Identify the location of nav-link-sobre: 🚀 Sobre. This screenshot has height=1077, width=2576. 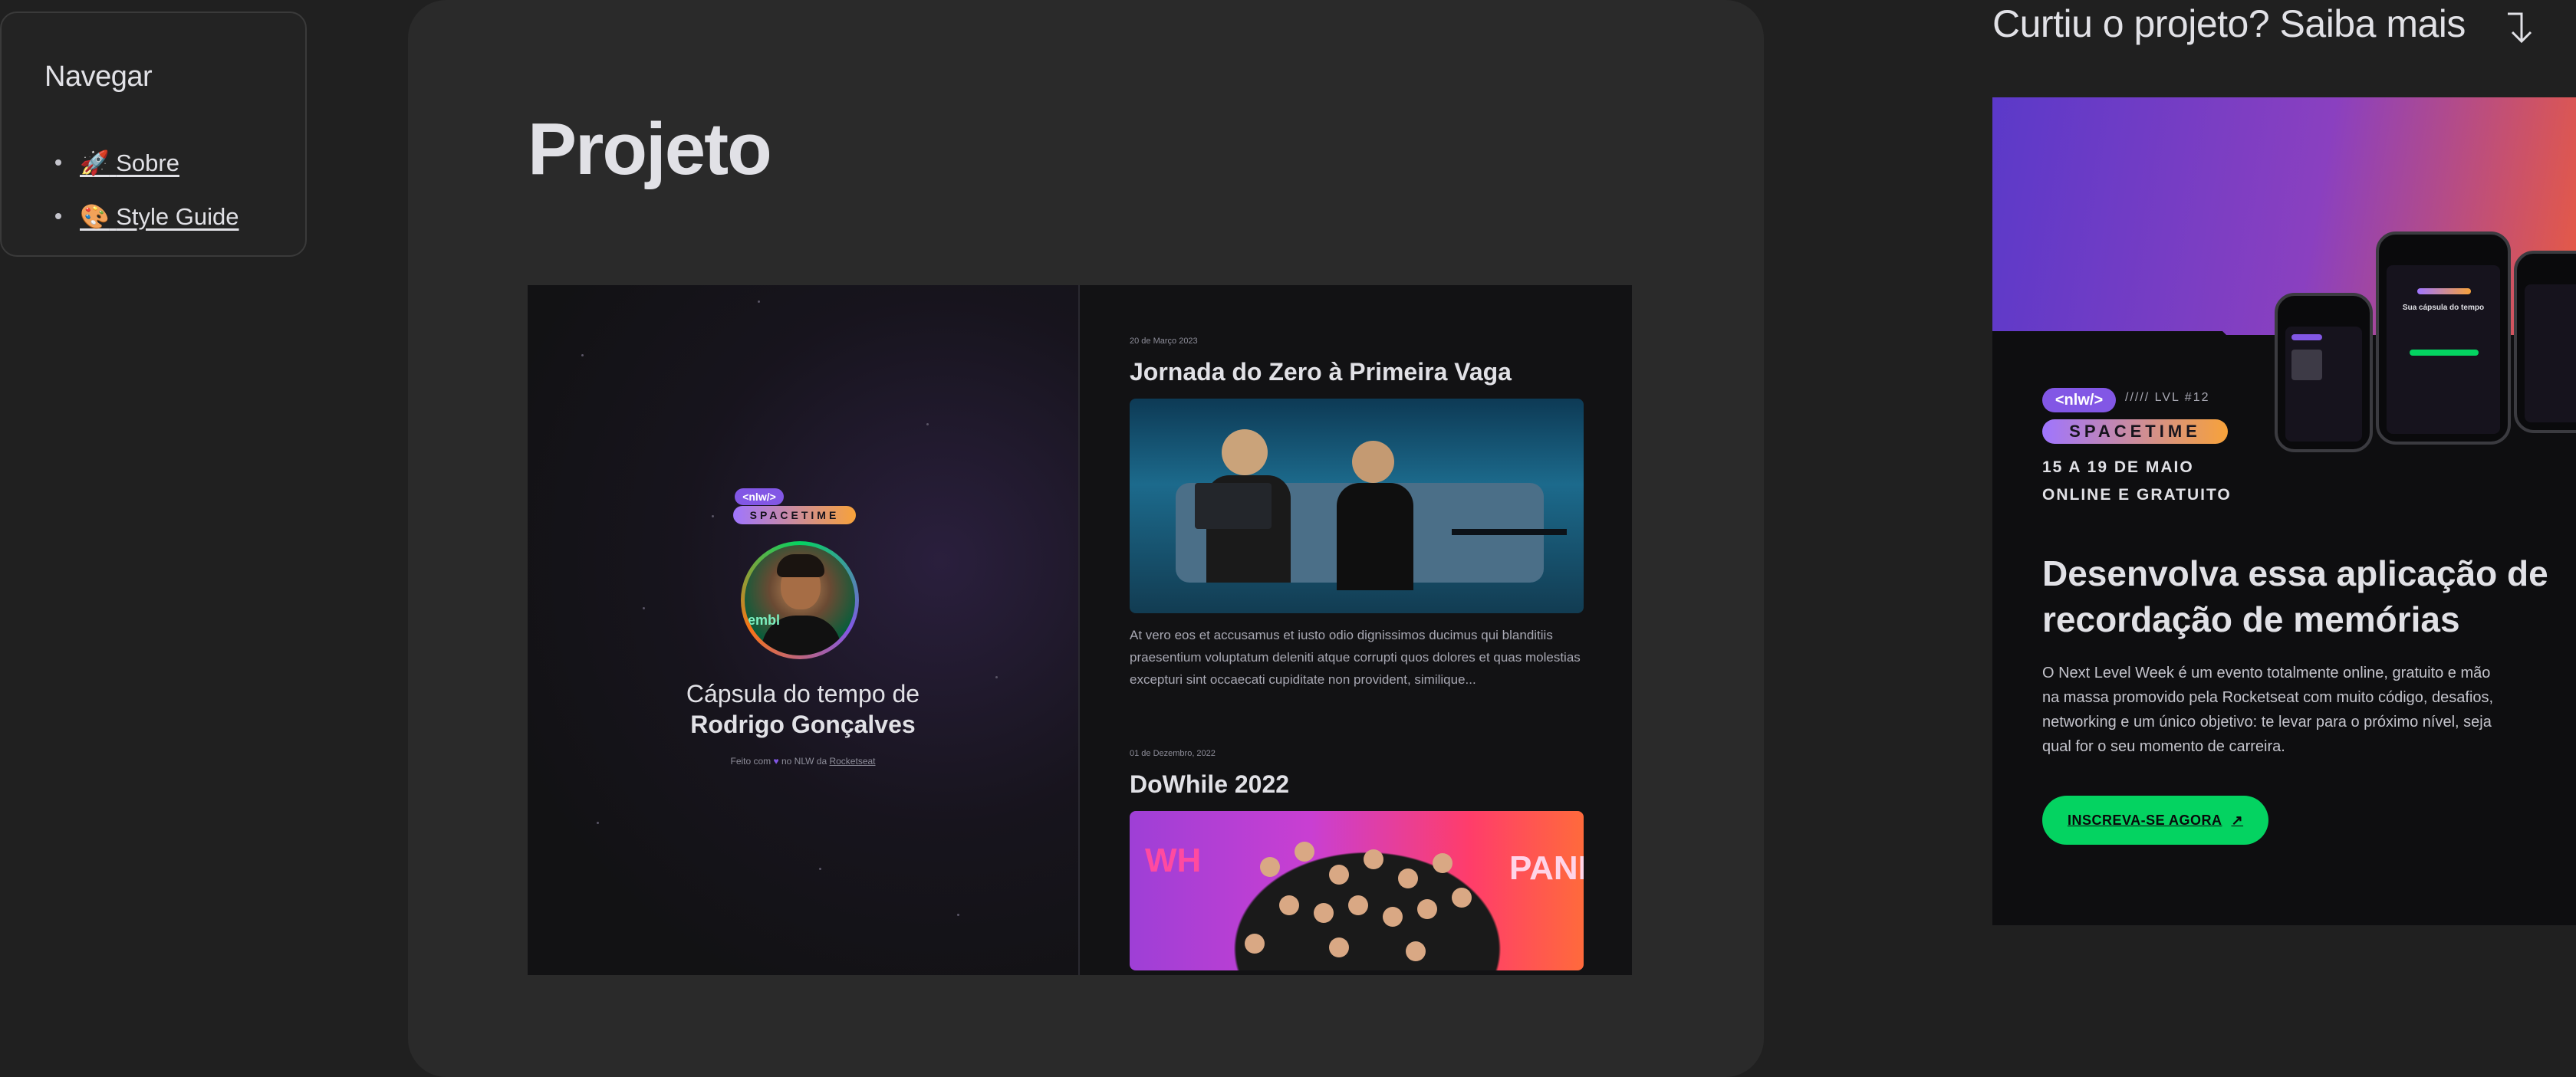
(129, 163).